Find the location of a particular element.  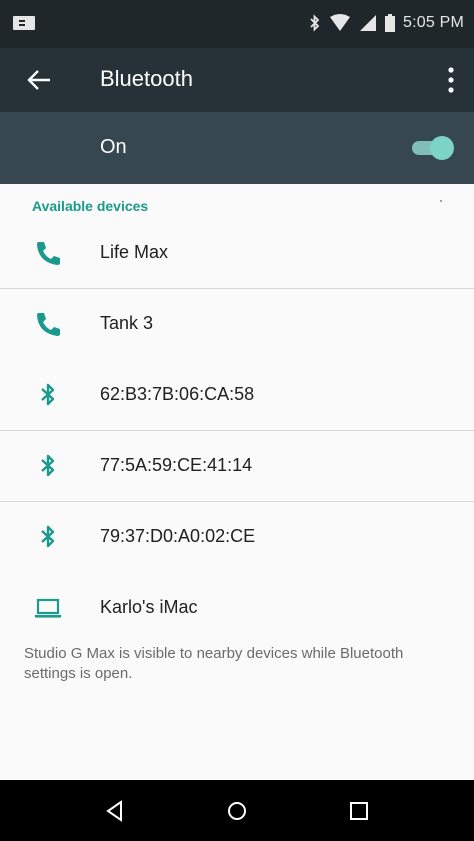

status-icons: 5:05 PM is located at coordinates (386, 23).